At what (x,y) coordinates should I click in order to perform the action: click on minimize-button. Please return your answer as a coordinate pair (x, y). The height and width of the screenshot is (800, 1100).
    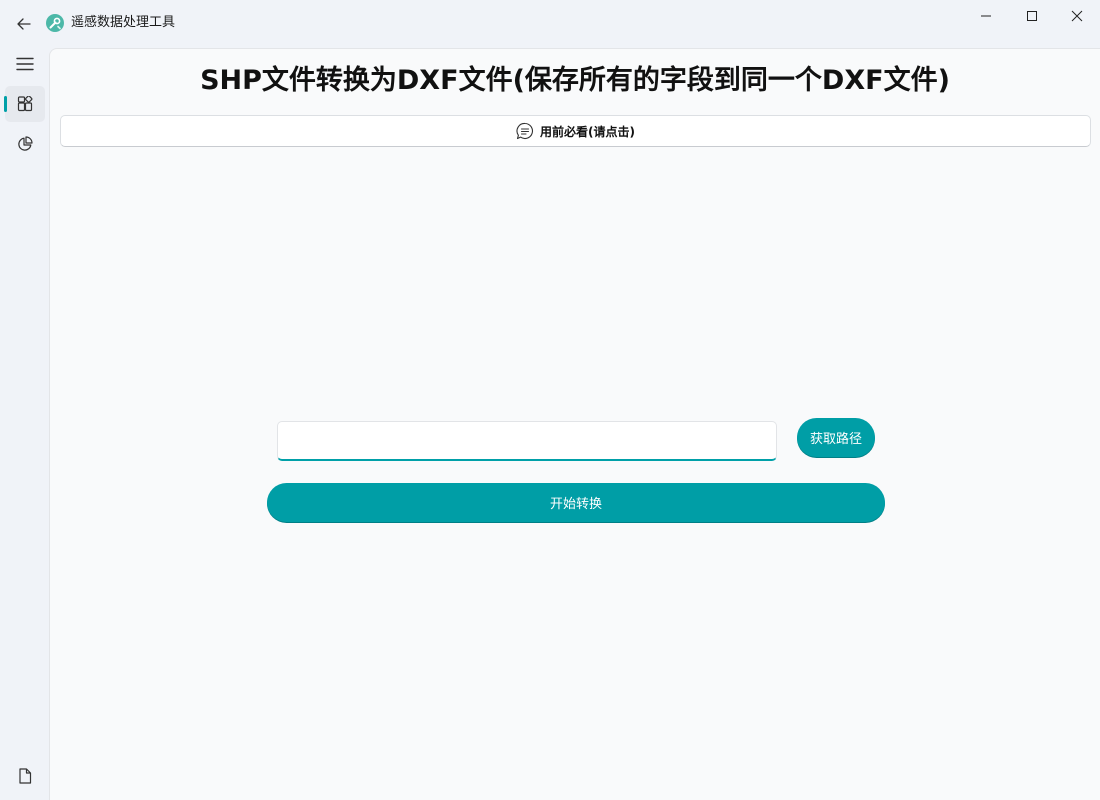
    Looking at the image, I should click on (986, 16).